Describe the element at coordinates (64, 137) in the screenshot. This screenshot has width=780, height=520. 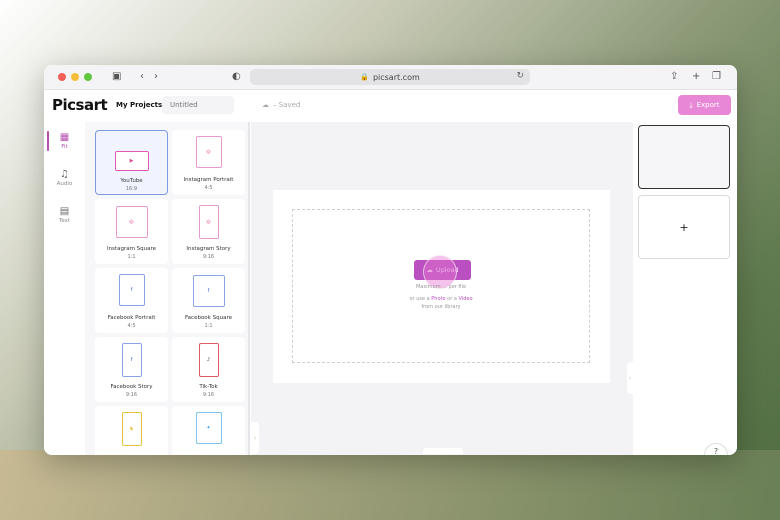
I see `image-icon: ▦` at that location.